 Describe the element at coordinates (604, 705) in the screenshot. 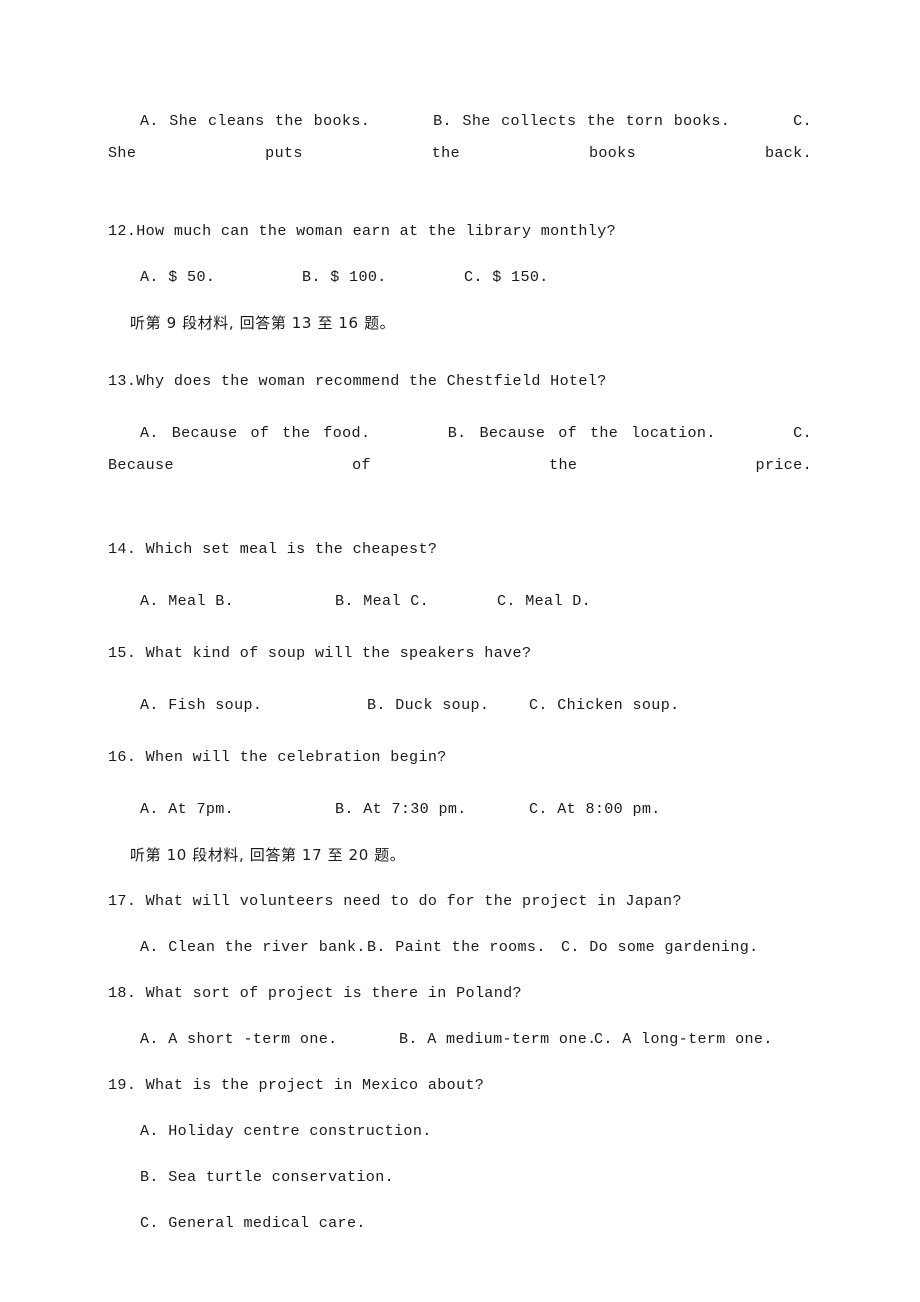

I see `option-c: C. Chicken soup.` at that location.